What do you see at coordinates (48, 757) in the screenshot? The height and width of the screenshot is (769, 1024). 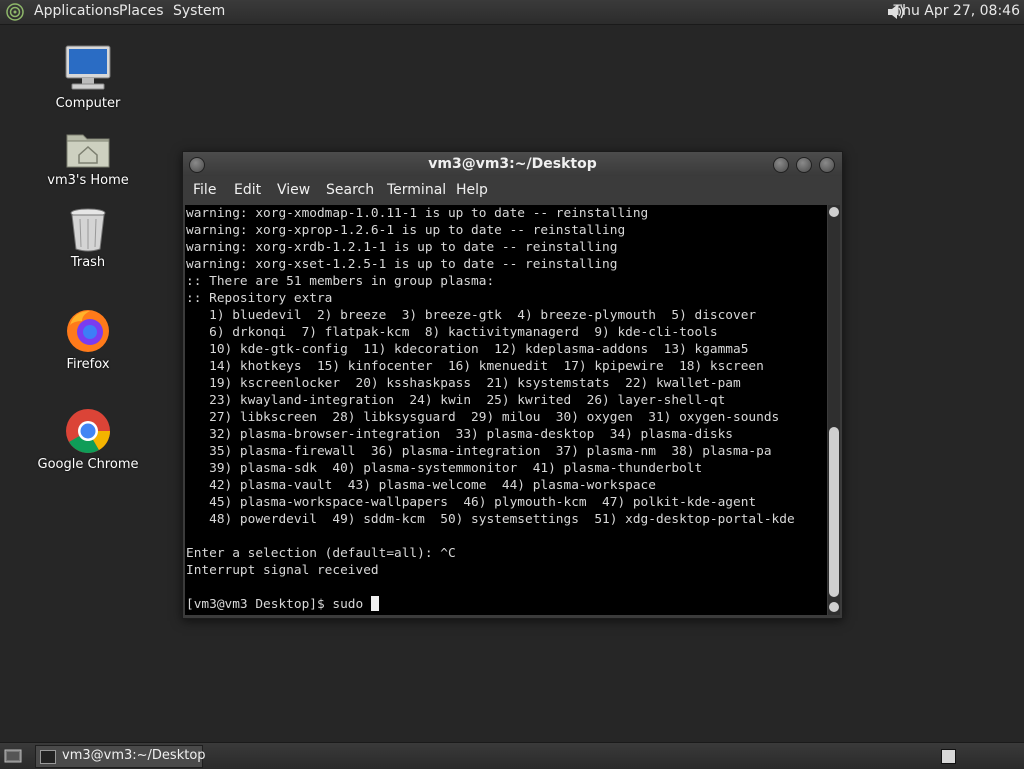 I see `terminal-icon` at bounding box center [48, 757].